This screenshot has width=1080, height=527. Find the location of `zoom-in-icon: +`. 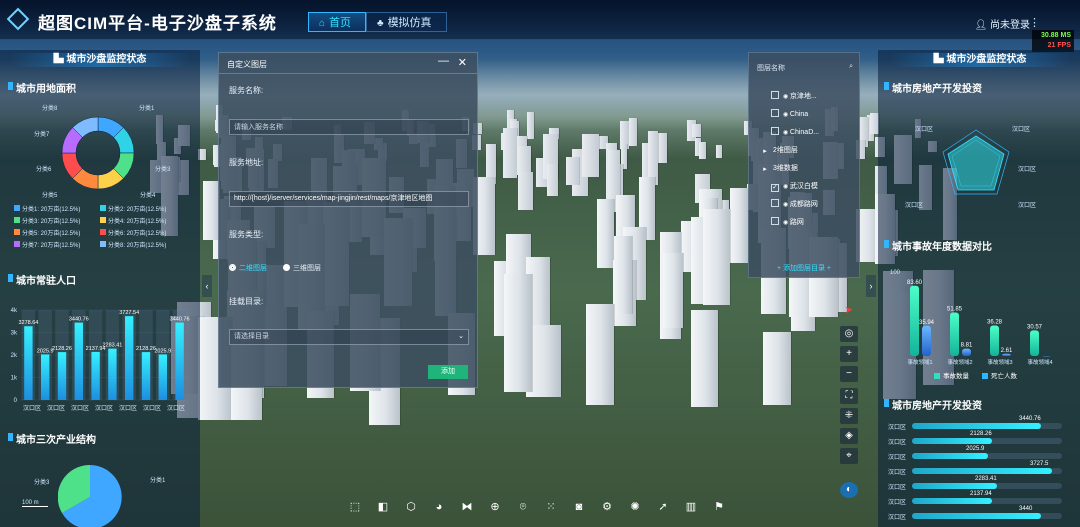

zoom-in-icon: + is located at coordinates (849, 354).